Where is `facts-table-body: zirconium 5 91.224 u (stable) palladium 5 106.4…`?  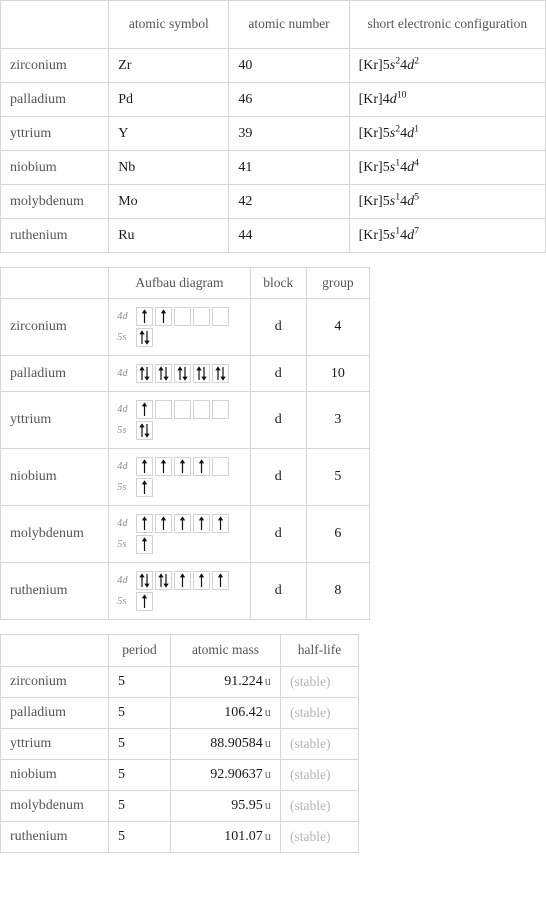 facts-table-body: zirconium 5 91.224 u (stable) palladium 5 106.4… is located at coordinates (179, 759).